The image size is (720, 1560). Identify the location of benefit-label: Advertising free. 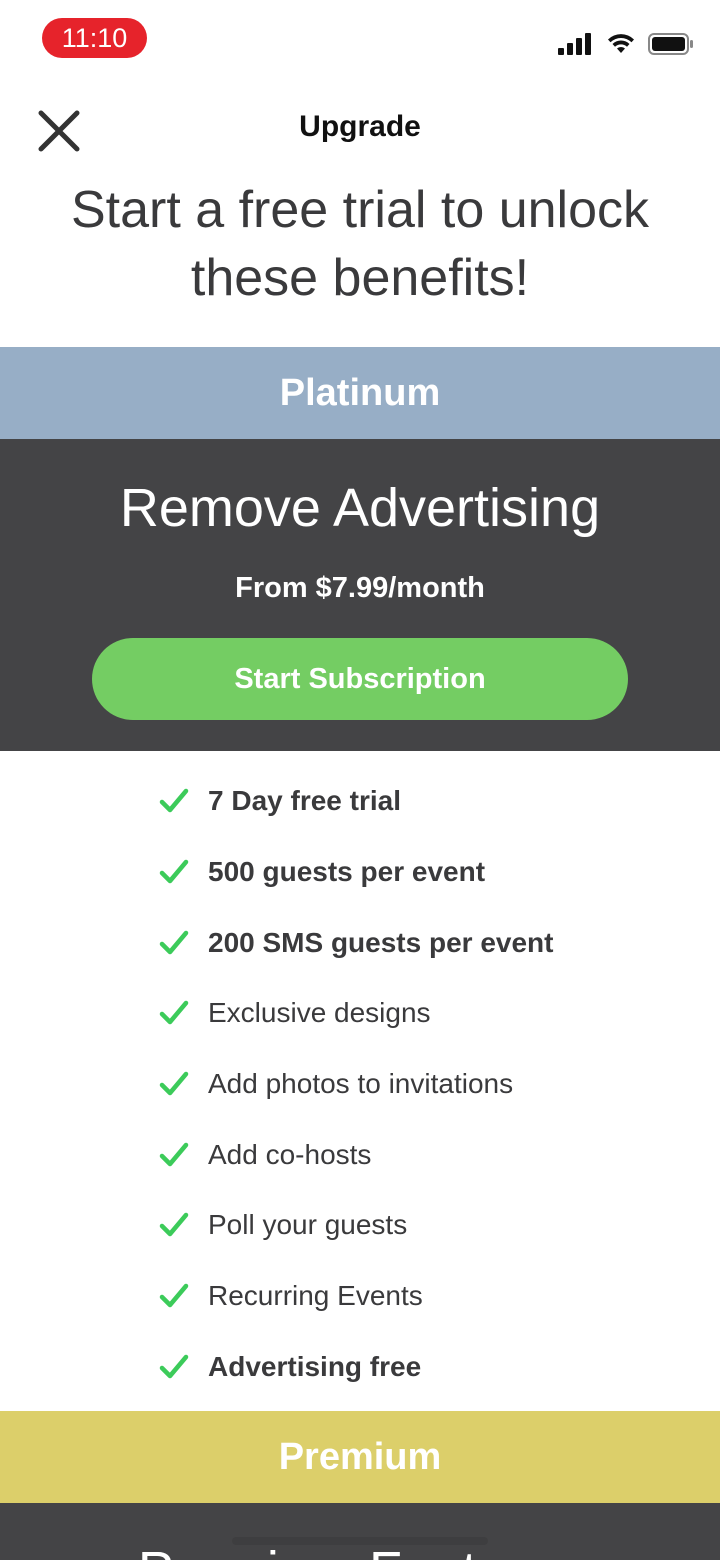
(315, 1366).